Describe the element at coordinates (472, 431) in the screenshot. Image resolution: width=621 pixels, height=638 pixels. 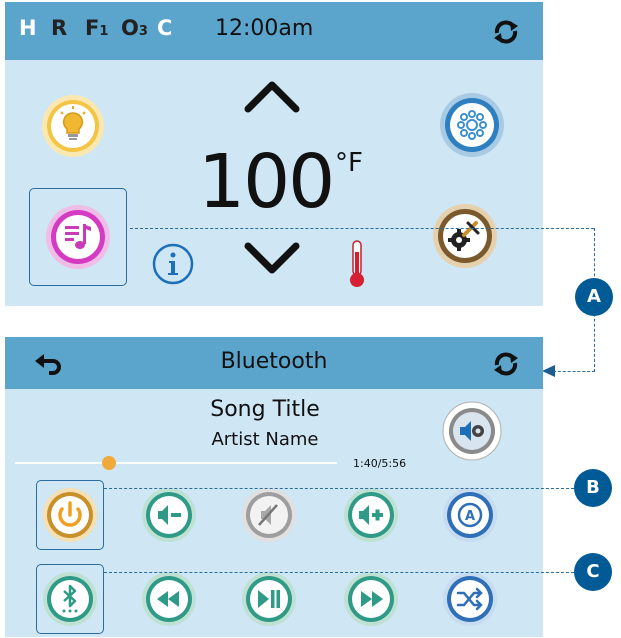
I see `speaker-settings-button` at that location.